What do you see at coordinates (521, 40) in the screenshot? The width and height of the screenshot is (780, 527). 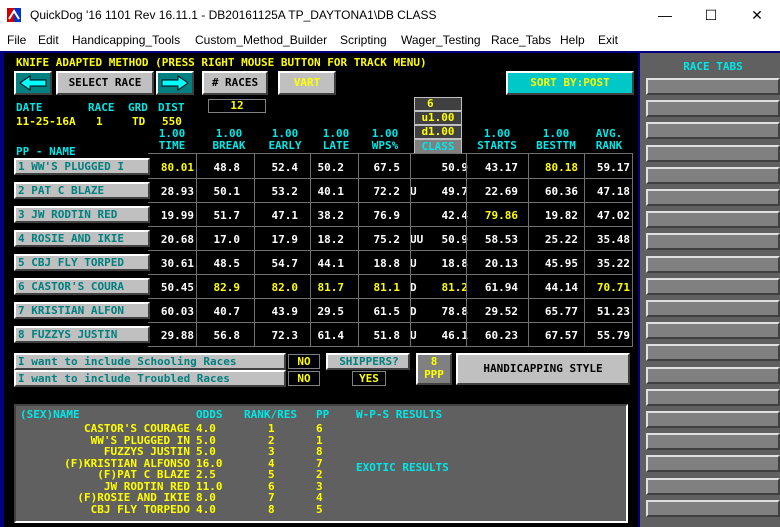 I see `menu-race-tabs: Race_Tabs` at bounding box center [521, 40].